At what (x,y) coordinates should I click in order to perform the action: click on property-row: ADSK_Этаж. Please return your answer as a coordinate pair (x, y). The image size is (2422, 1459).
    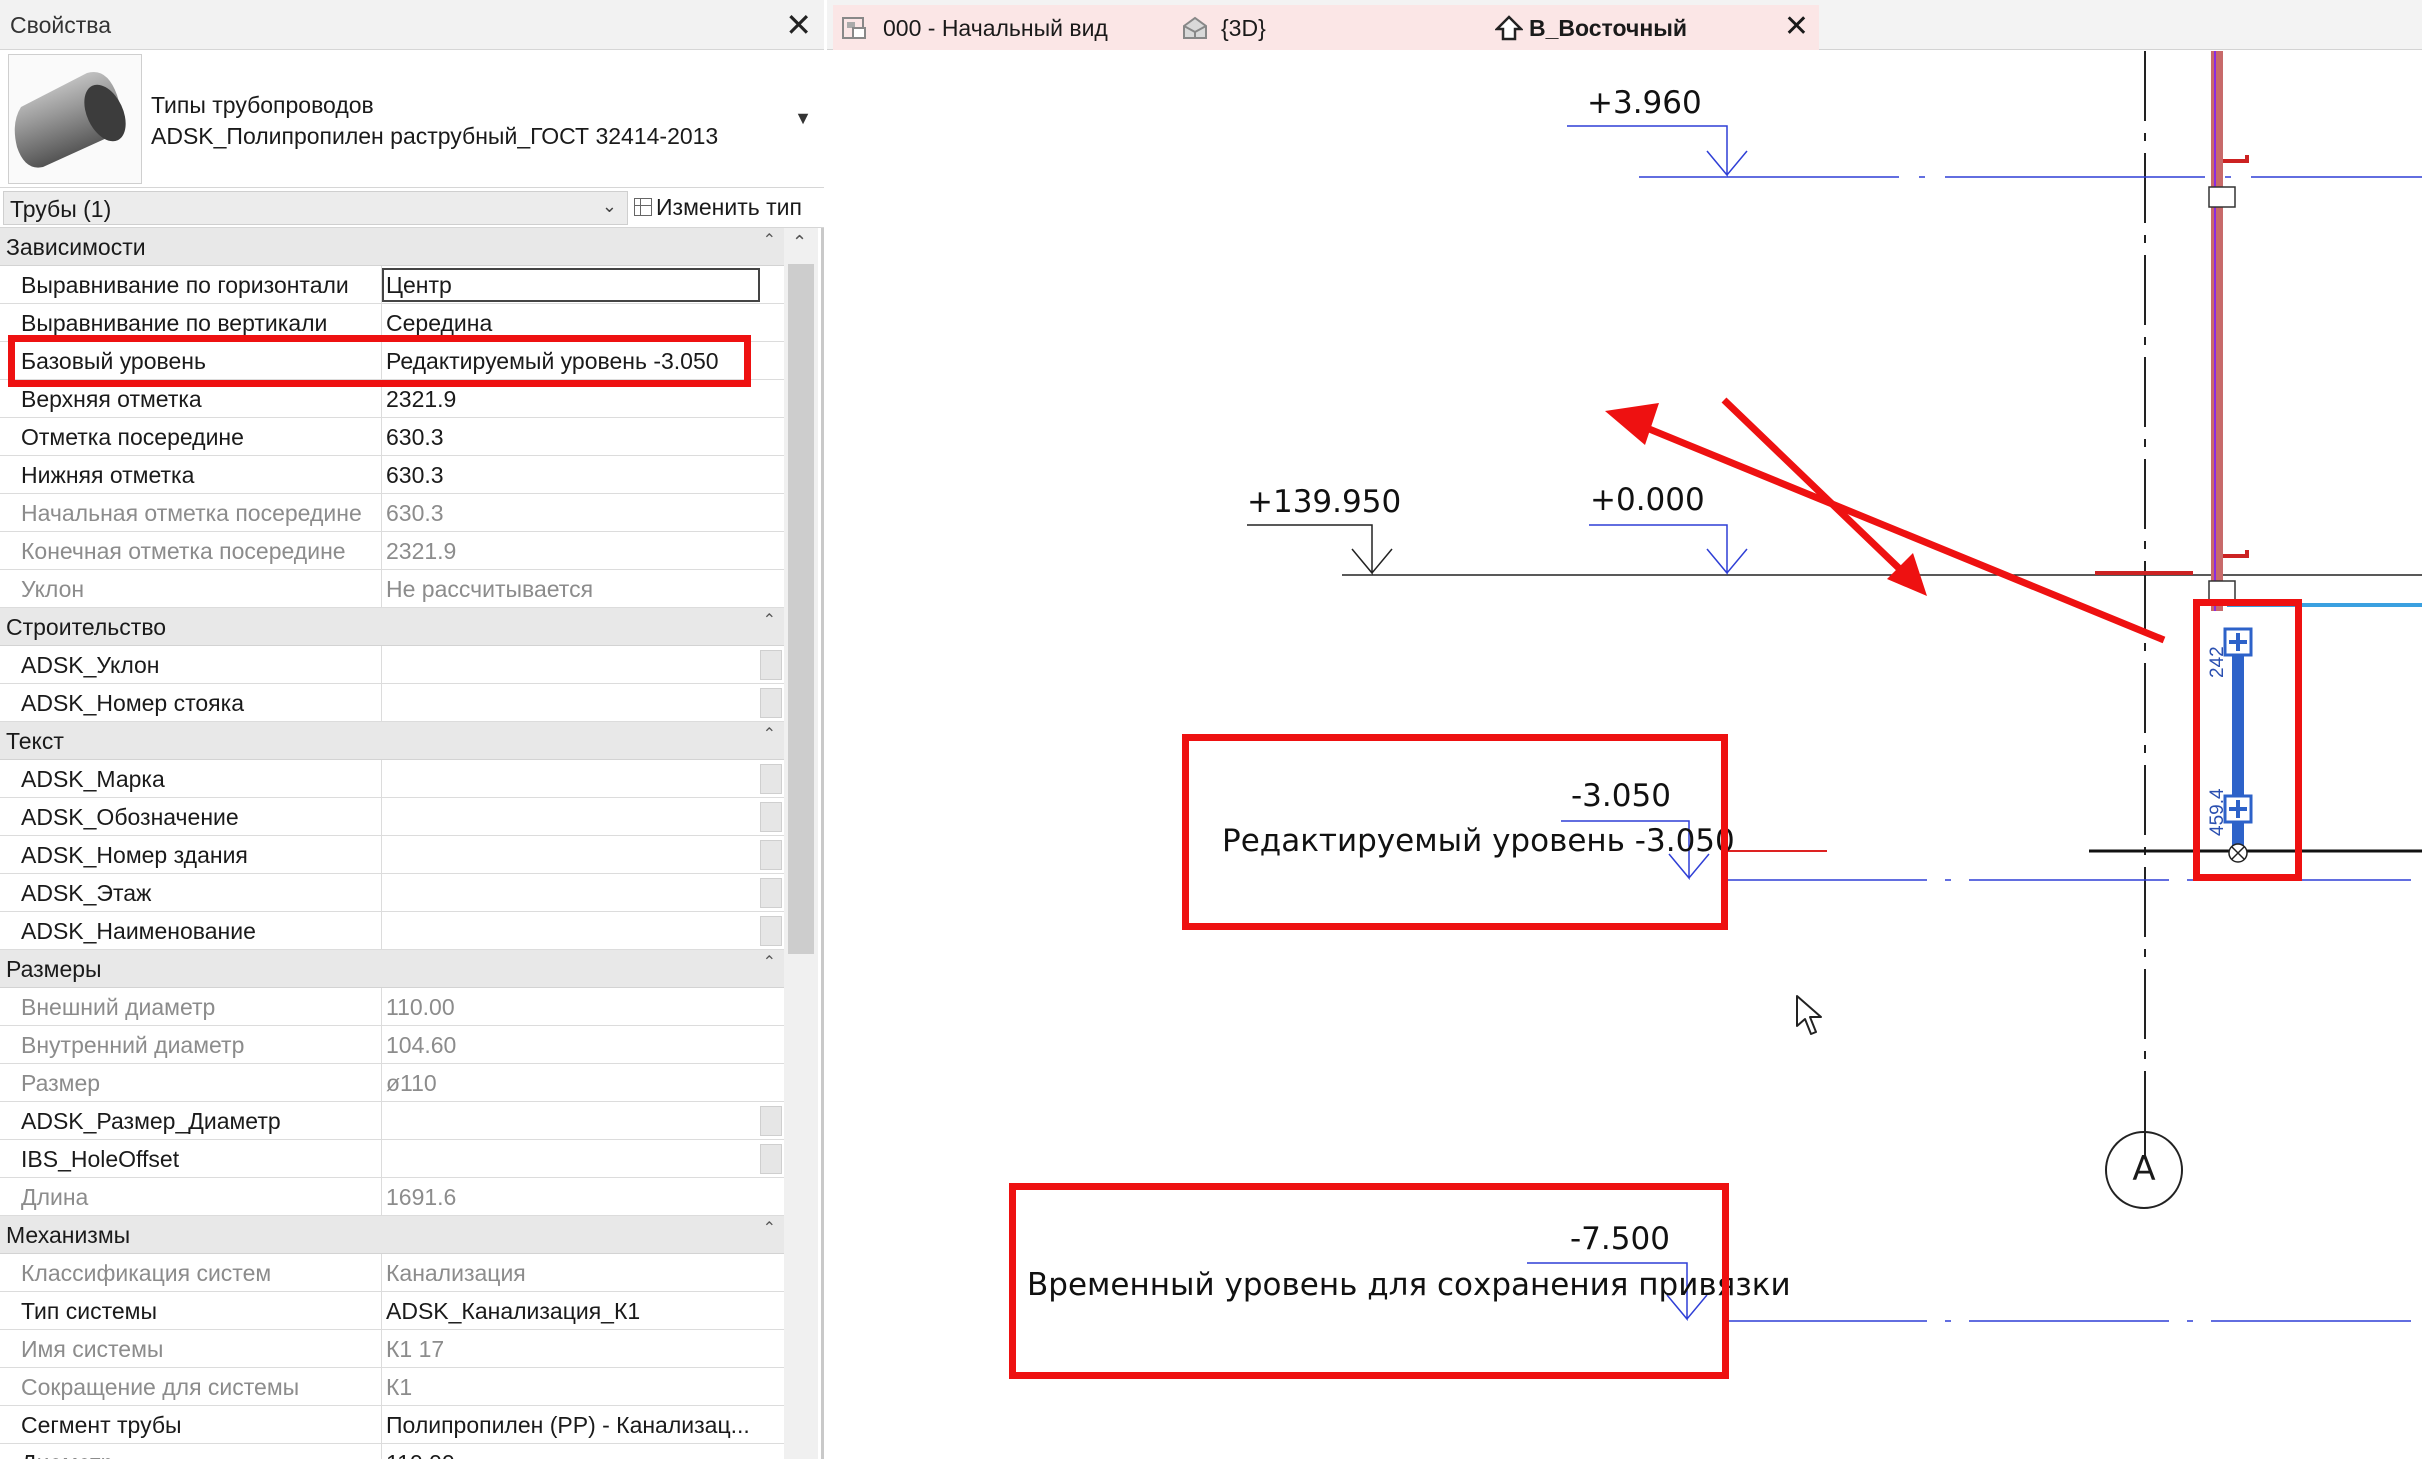
    Looking at the image, I should click on (392, 893).